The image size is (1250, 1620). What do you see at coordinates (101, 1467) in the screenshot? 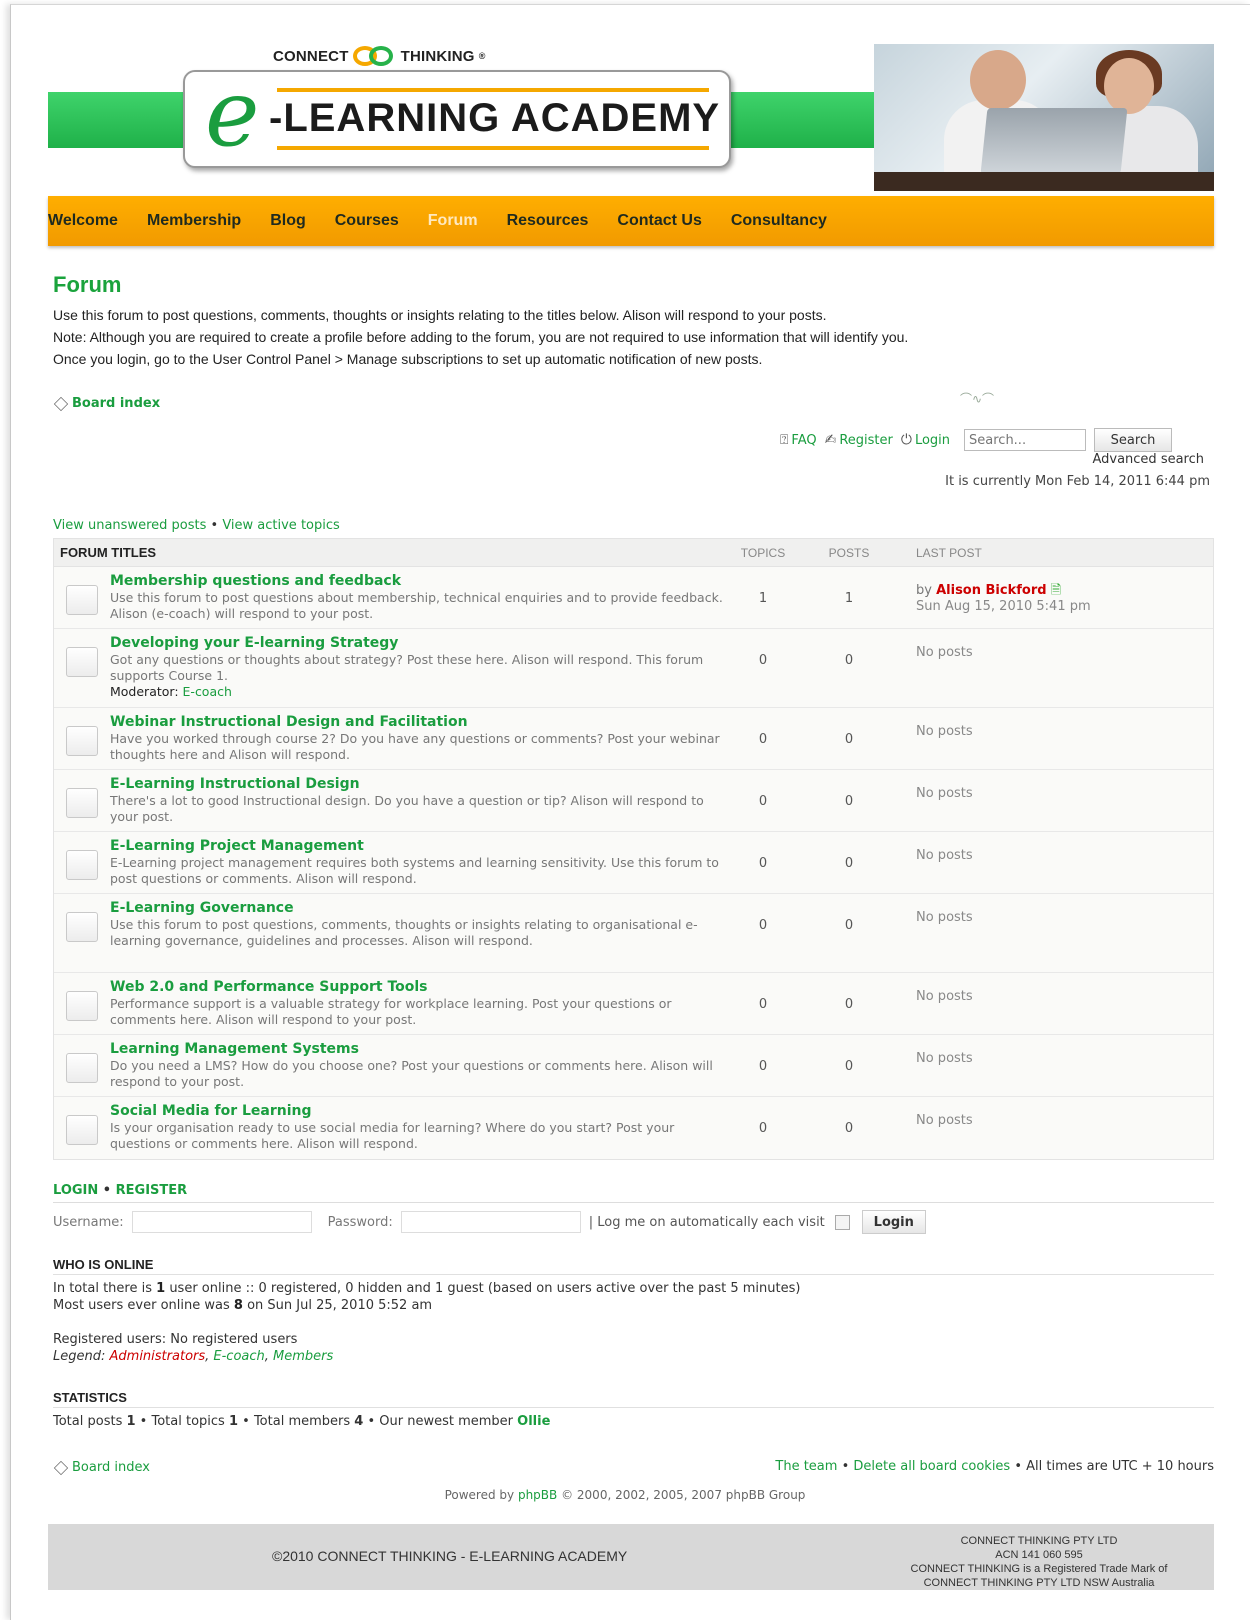
I see `footer-board-index-link: Board index` at bounding box center [101, 1467].